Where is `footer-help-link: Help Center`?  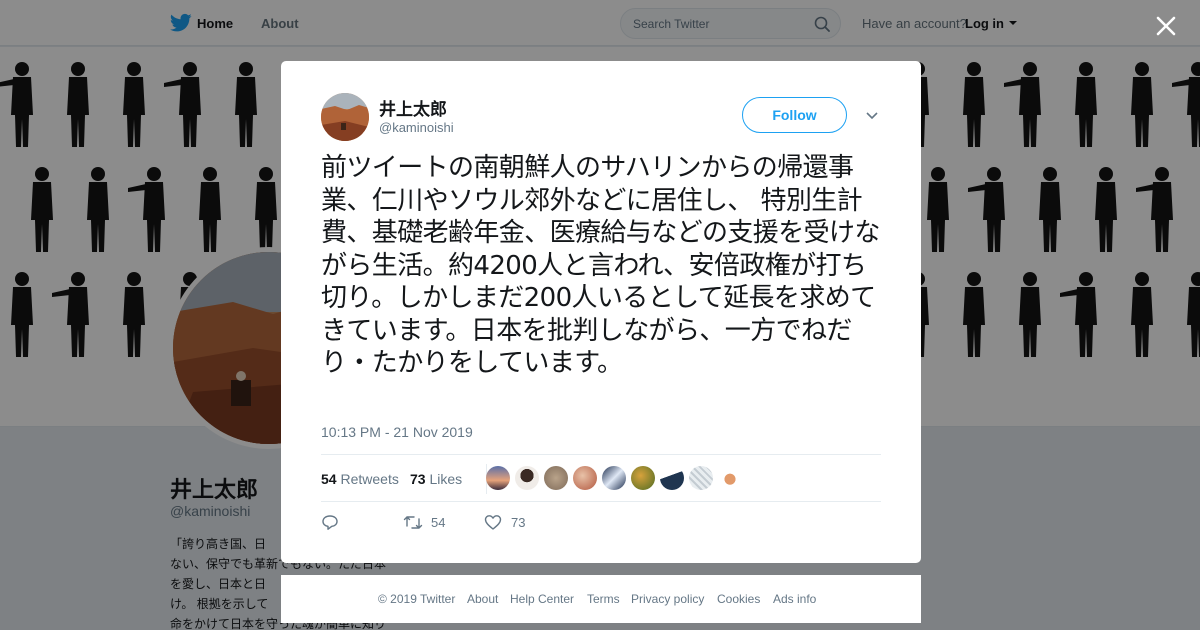
footer-help-link: Help Center is located at coordinates (542, 599).